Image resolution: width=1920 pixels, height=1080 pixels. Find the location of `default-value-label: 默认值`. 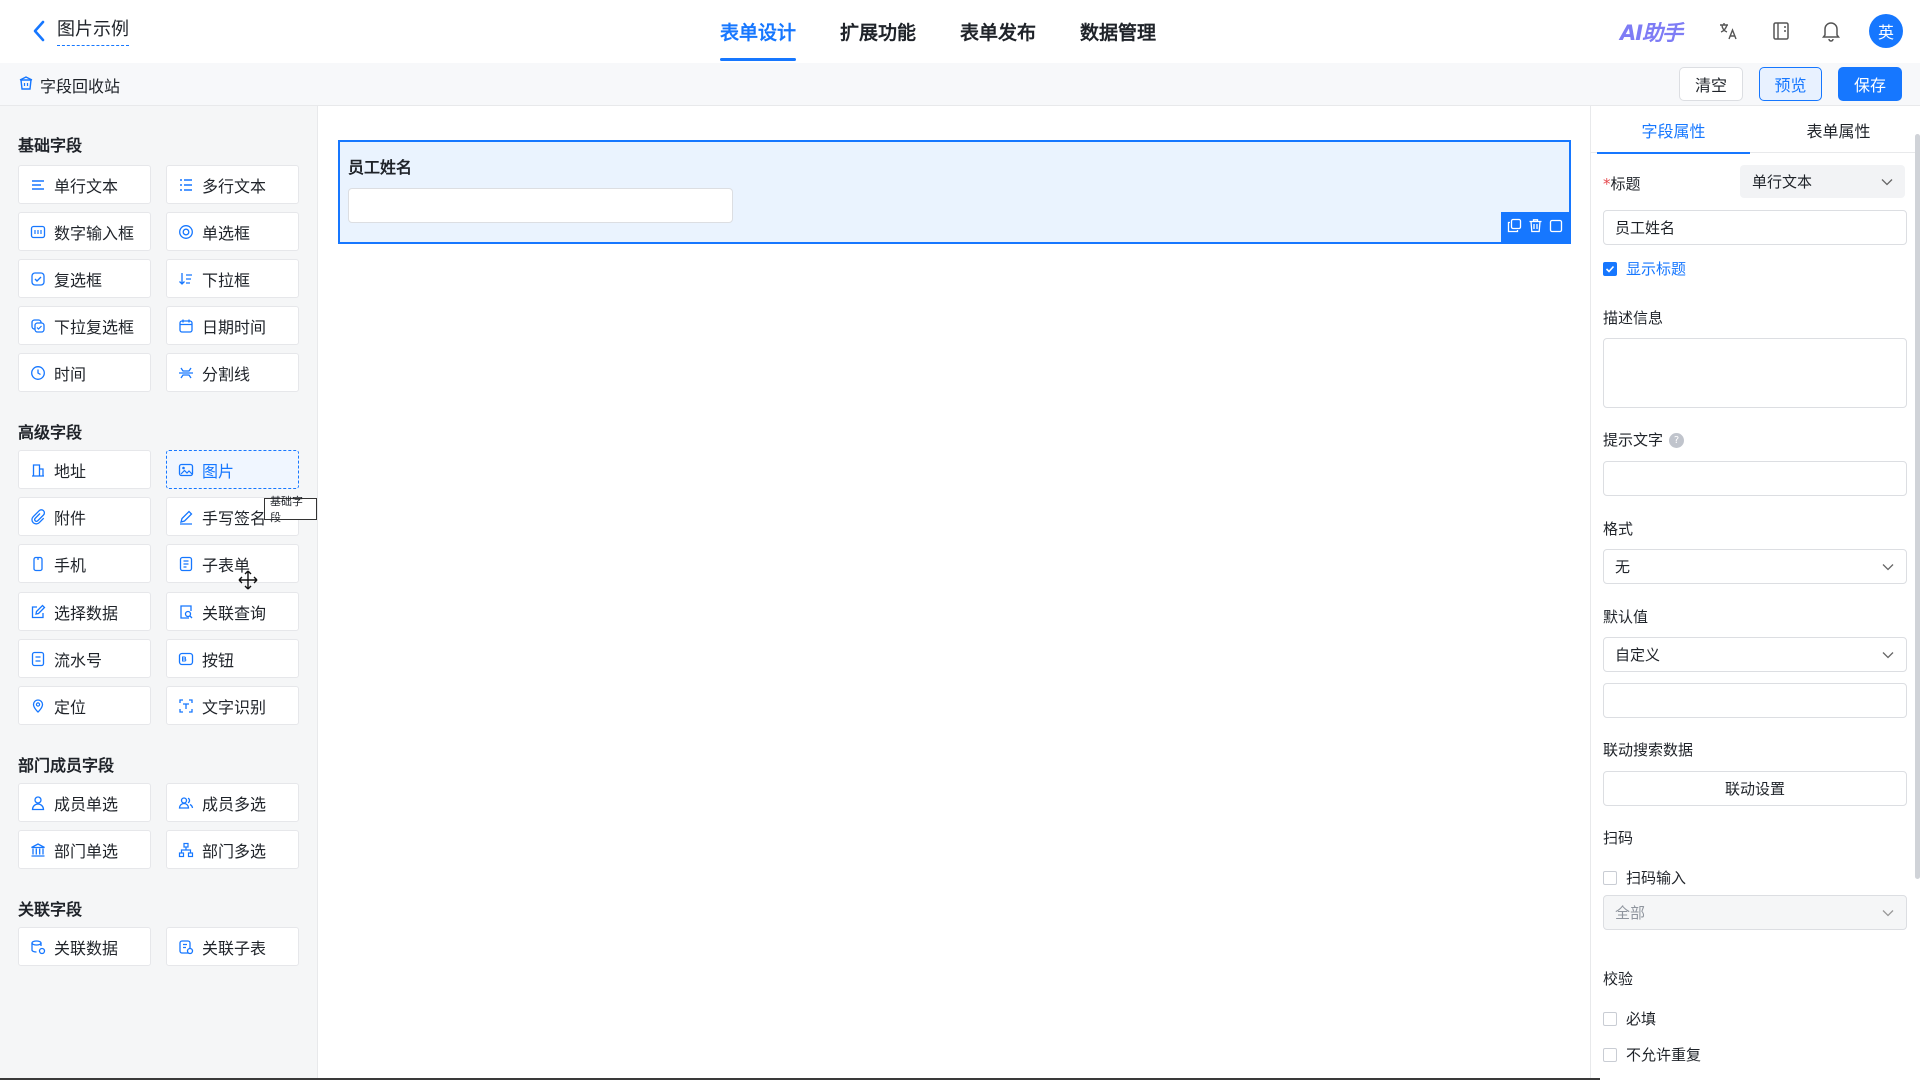

default-value-label: 默认值 is located at coordinates (1626, 617).